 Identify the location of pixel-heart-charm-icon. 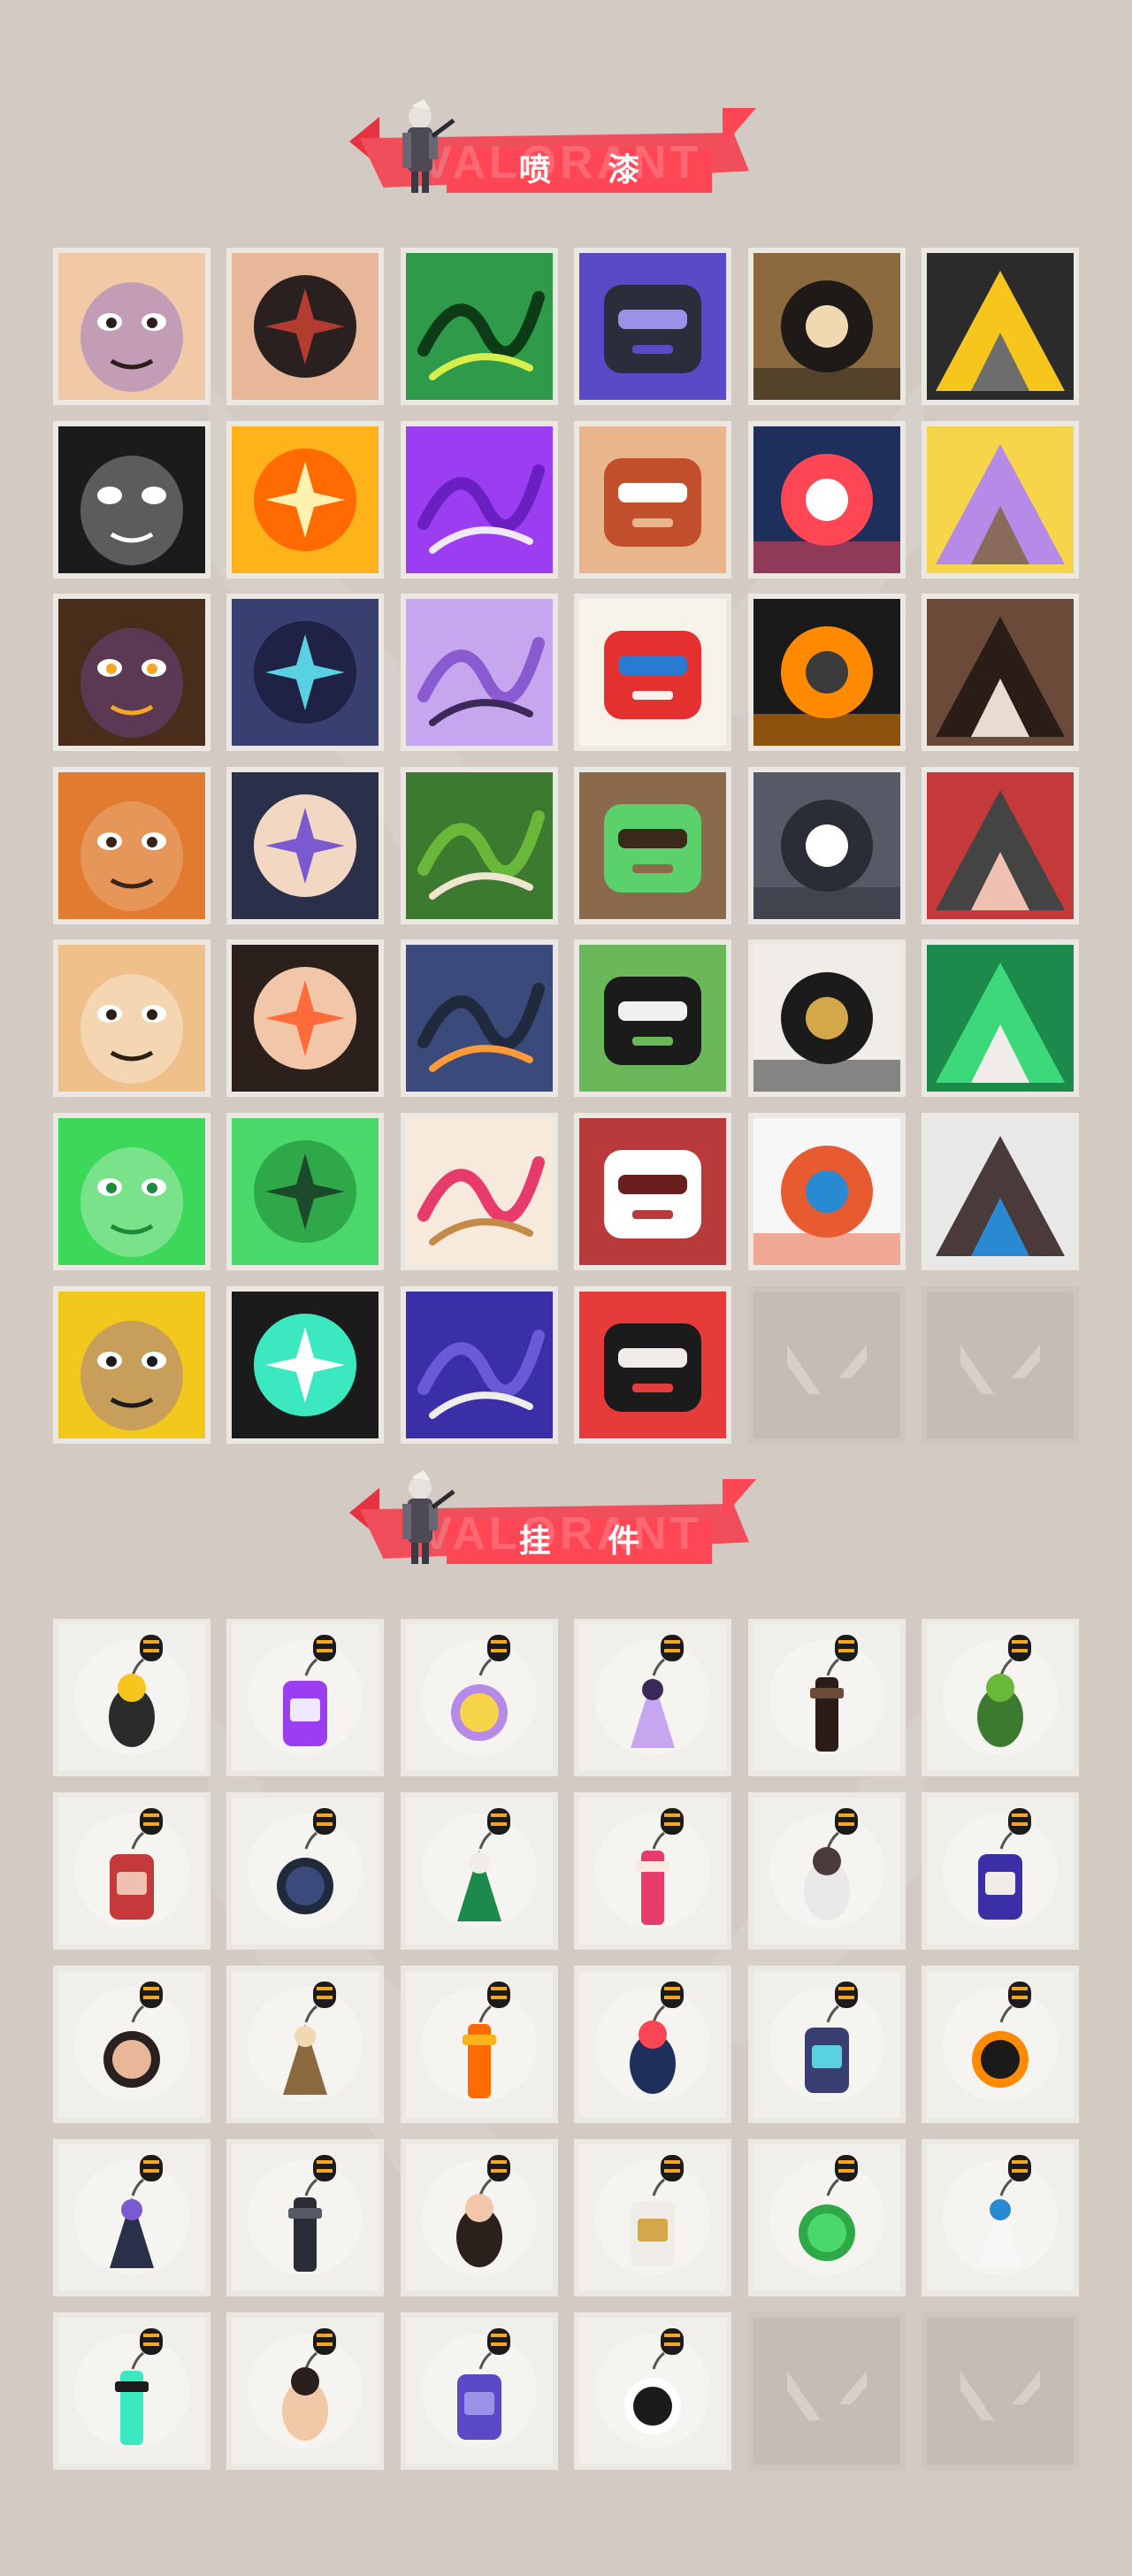
(828, 2208).